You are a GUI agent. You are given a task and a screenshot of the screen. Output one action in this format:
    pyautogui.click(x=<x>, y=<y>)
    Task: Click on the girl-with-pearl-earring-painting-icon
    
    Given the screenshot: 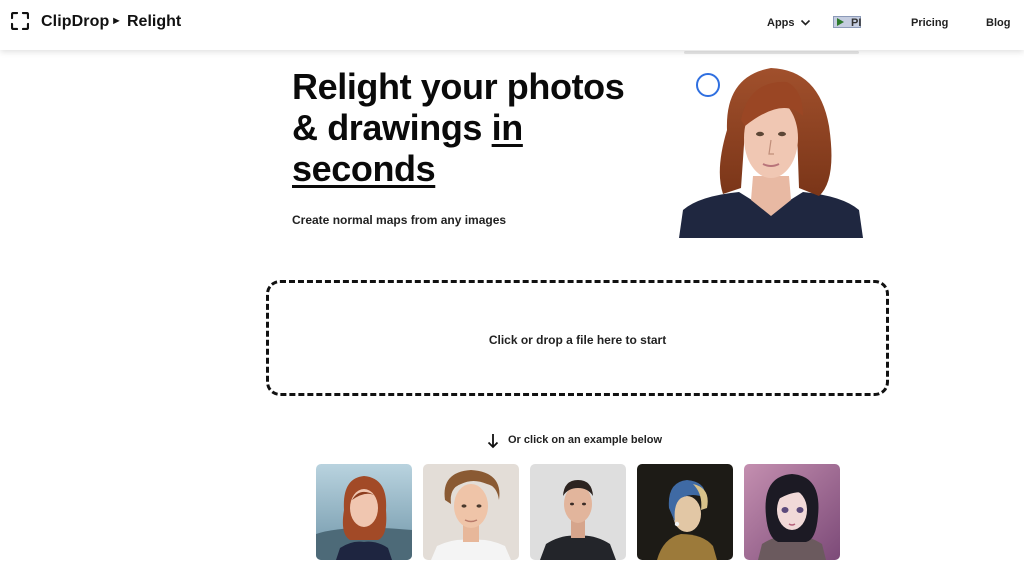 What is the action you would take?
    pyautogui.click(x=685, y=512)
    